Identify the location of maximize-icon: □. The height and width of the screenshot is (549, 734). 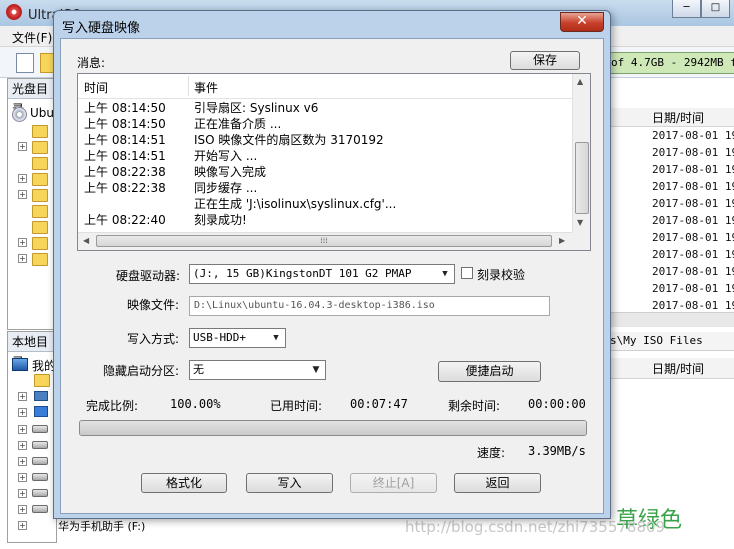
(715, 9).